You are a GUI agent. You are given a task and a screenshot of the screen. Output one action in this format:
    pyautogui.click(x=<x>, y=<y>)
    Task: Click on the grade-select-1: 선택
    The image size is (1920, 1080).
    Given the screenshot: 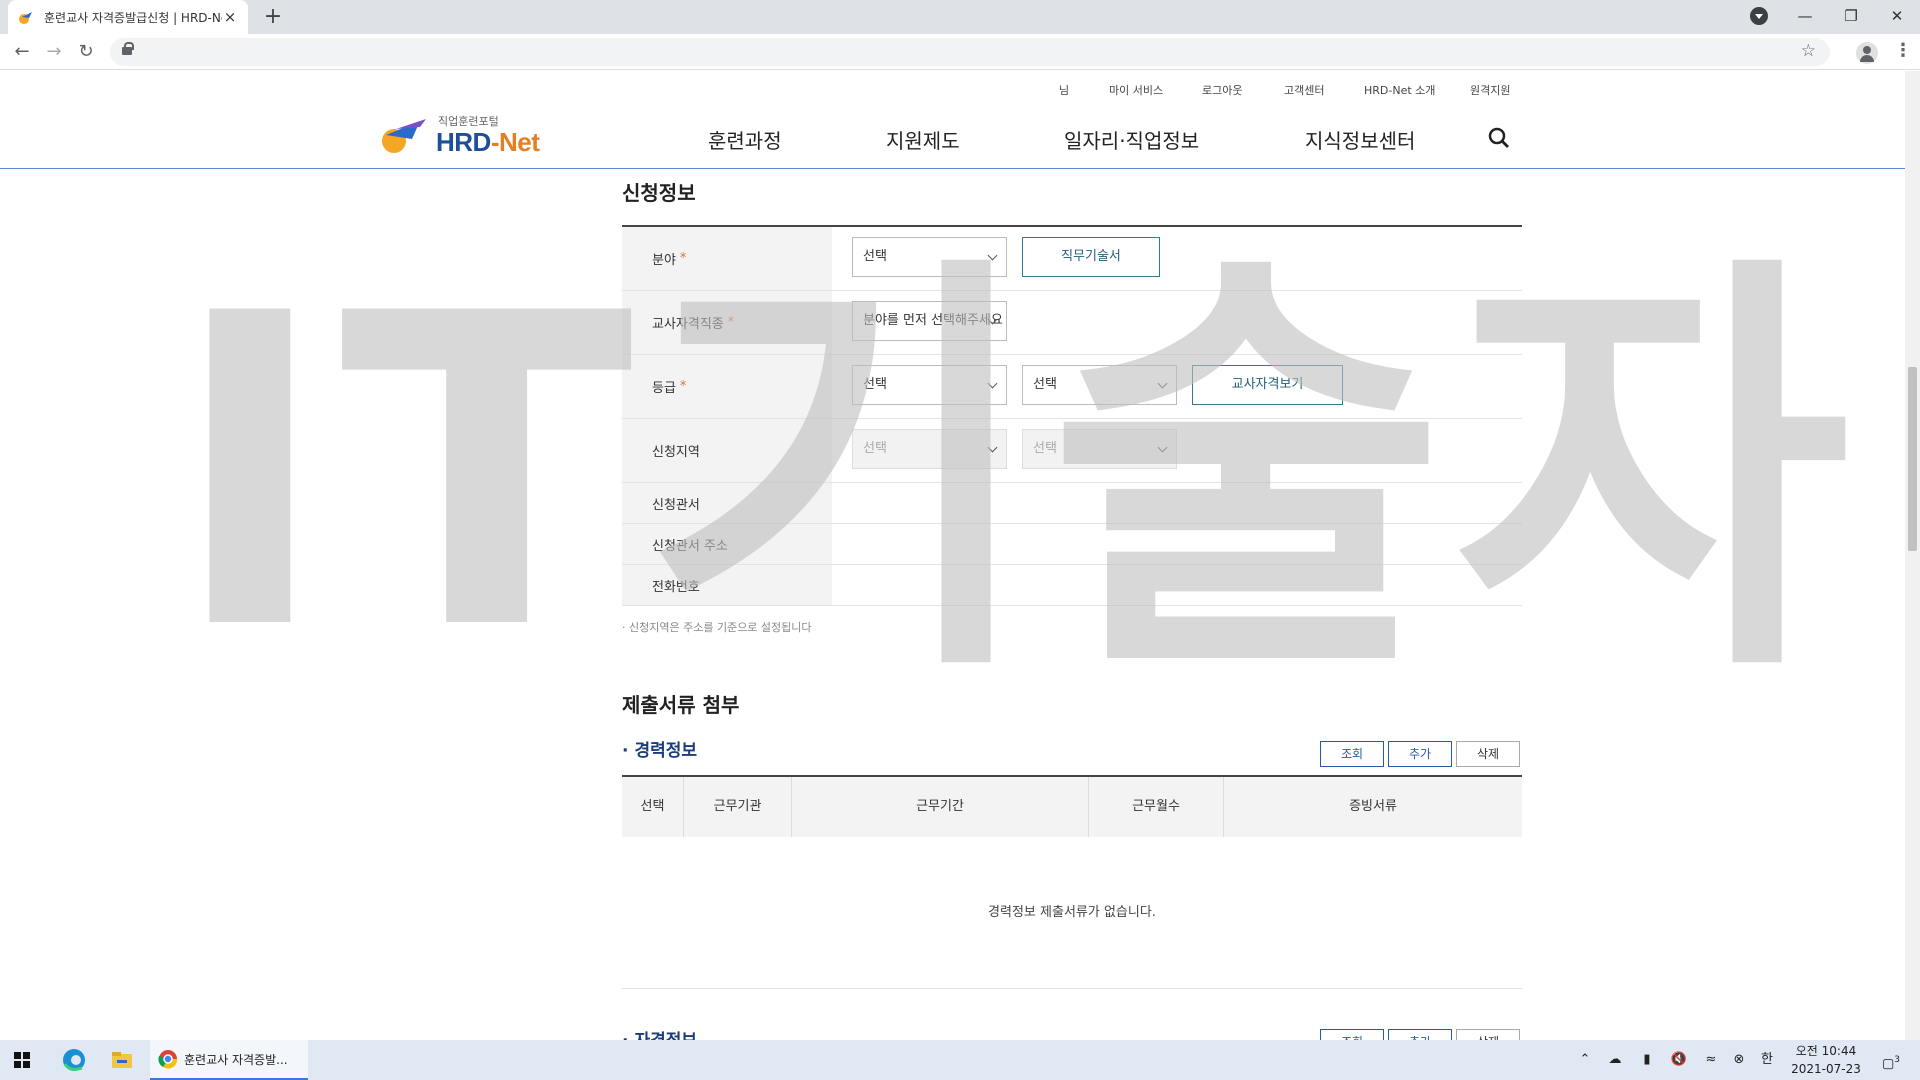 What is the action you would take?
    pyautogui.click(x=929, y=385)
    